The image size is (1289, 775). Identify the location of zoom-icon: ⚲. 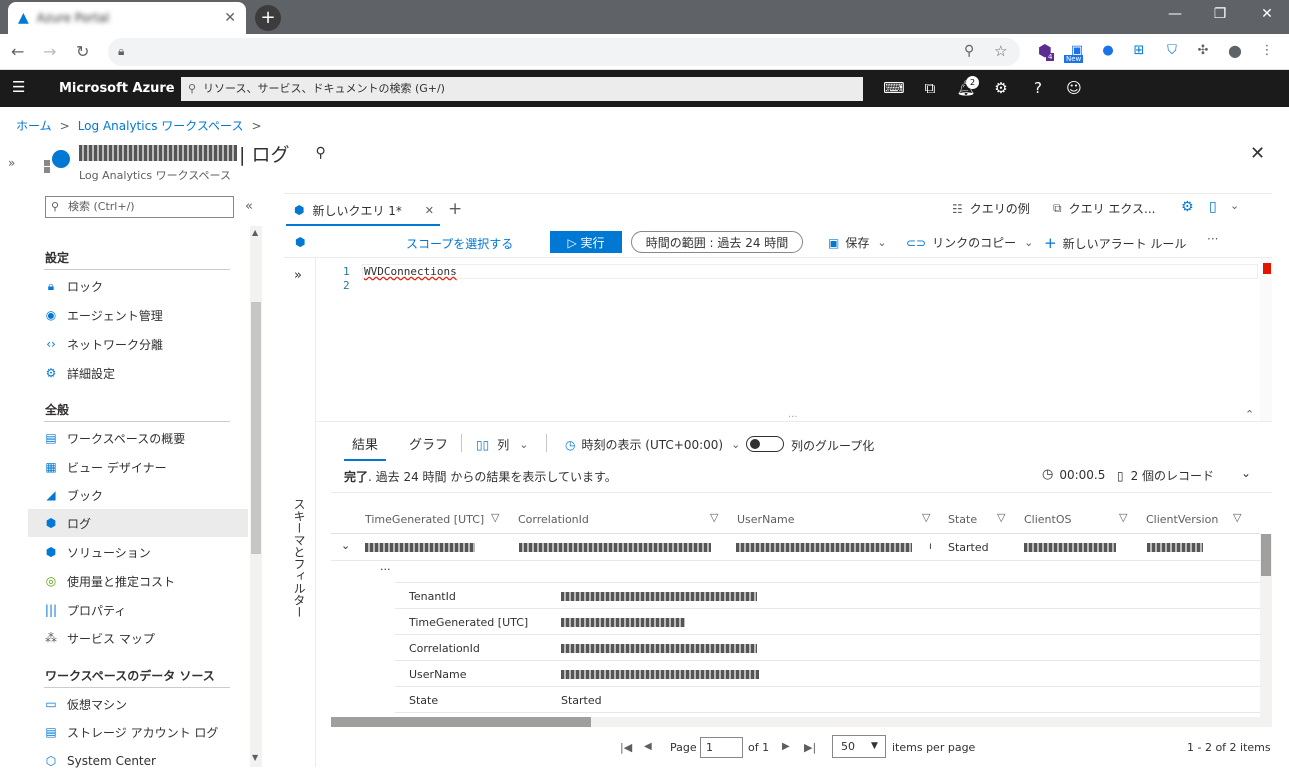
(969, 51).